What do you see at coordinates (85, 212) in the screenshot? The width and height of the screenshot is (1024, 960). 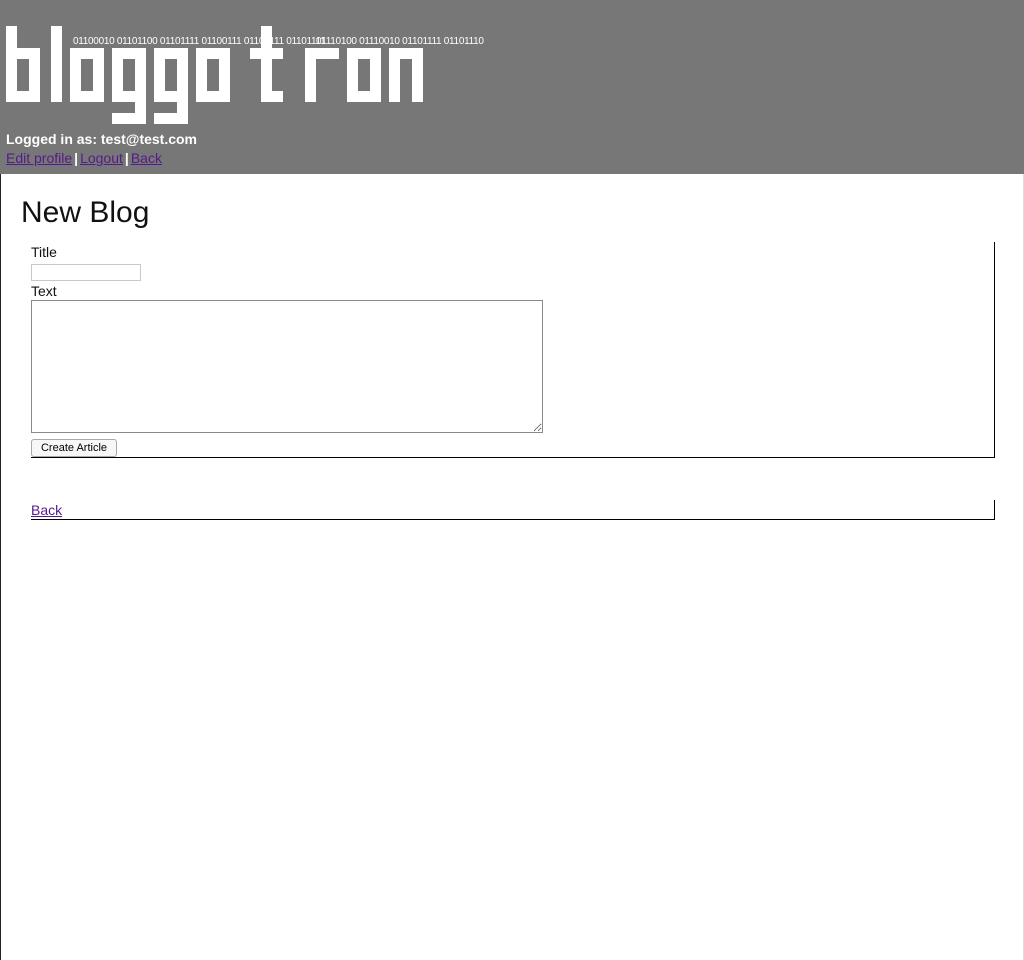 I see `page-title: New Blog` at bounding box center [85, 212].